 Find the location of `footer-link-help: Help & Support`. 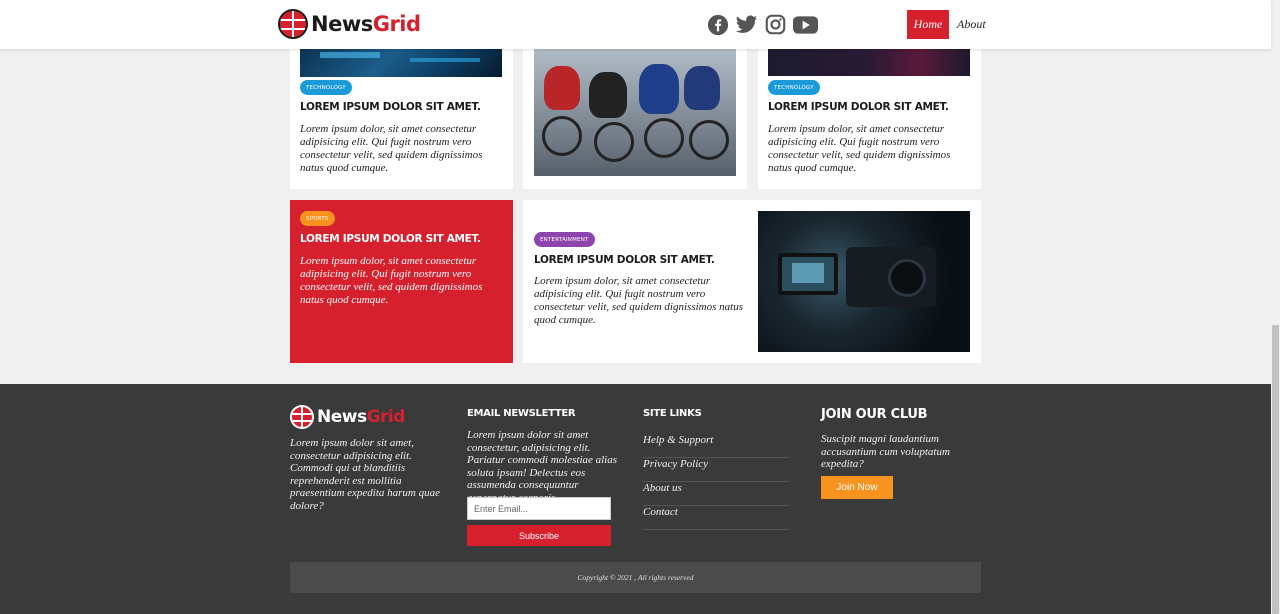

footer-link-help: Help & Support is located at coordinates (716, 446).